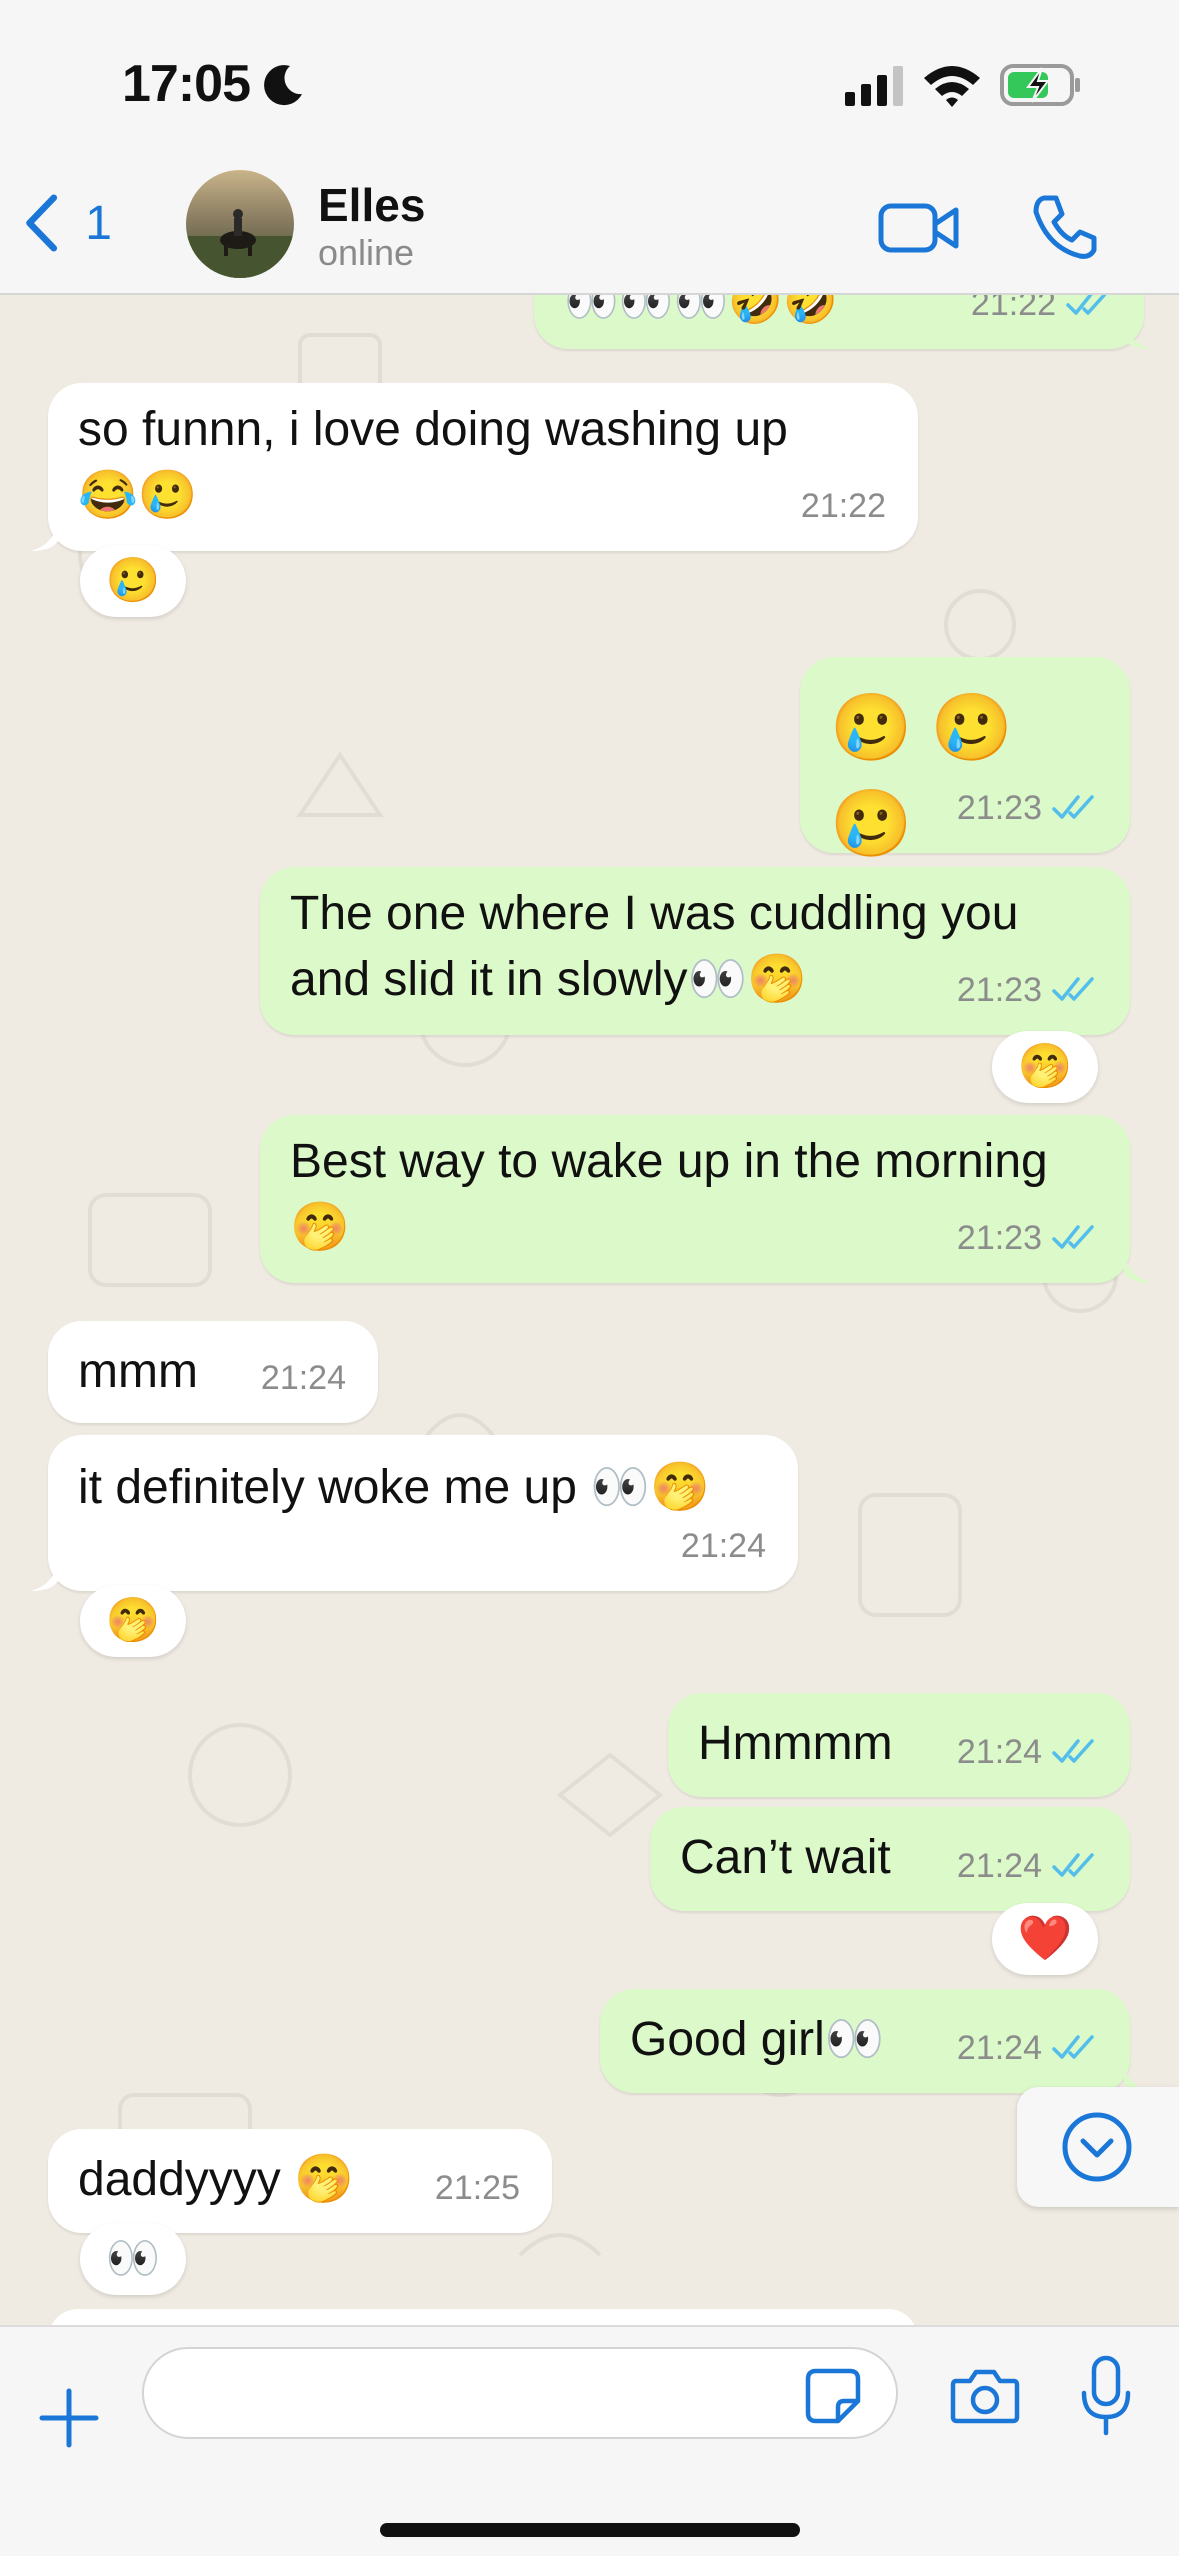 The height and width of the screenshot is (2556, 1179). Describe the element at coordinates (69, 2418) in the screenshot. I see `plus-icon` at that location.